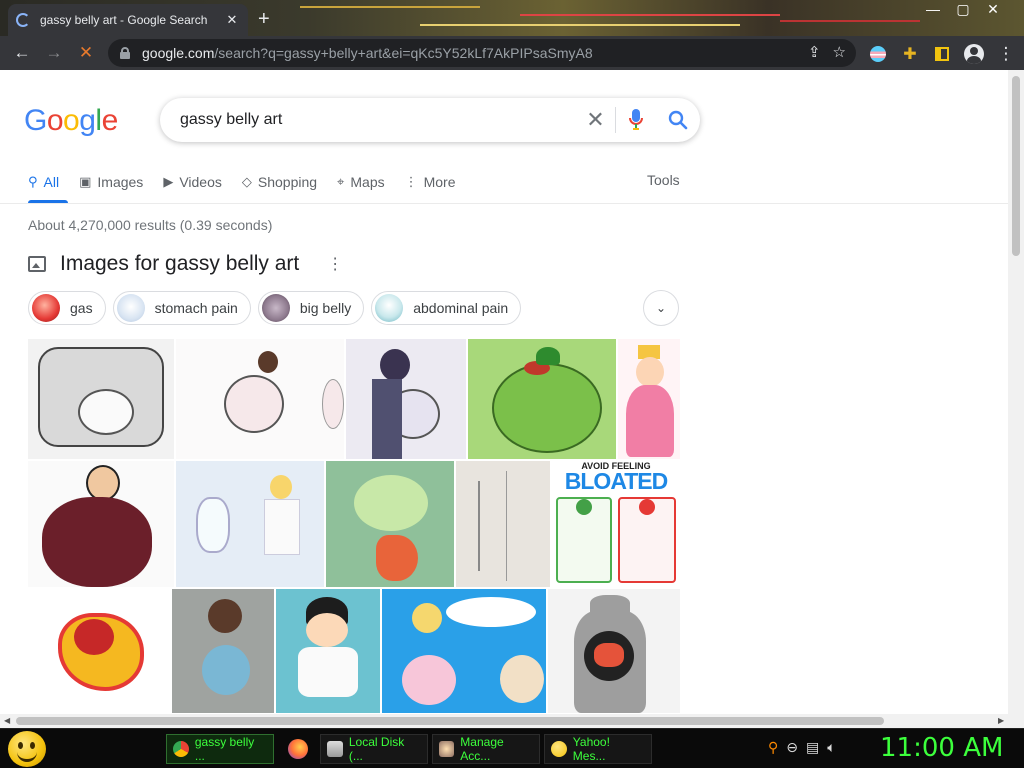 This screenshot has height=768, width=1024. Describe the element at coordinates (111, 182) in the screenshot. I see `tab-images: ▣ Images` at that location.